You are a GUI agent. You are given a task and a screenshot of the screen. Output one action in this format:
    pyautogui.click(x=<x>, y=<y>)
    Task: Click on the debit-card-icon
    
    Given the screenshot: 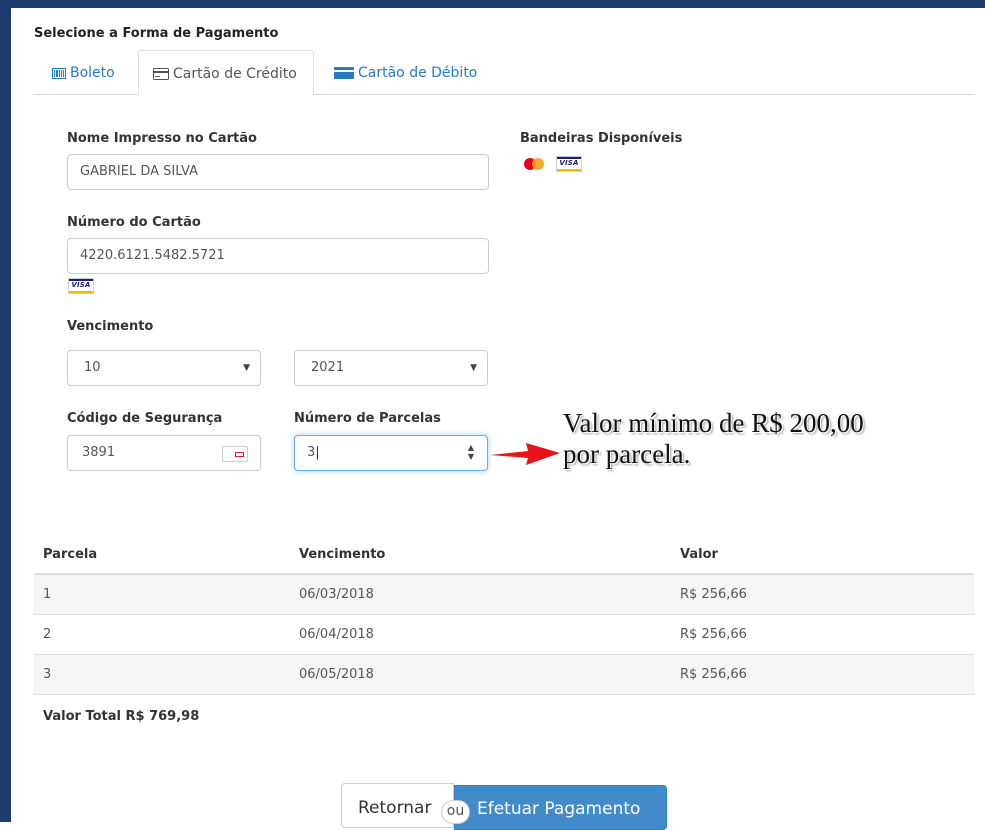 What is the action you would take?
    pyautogui.click(x=344, y=75)
    